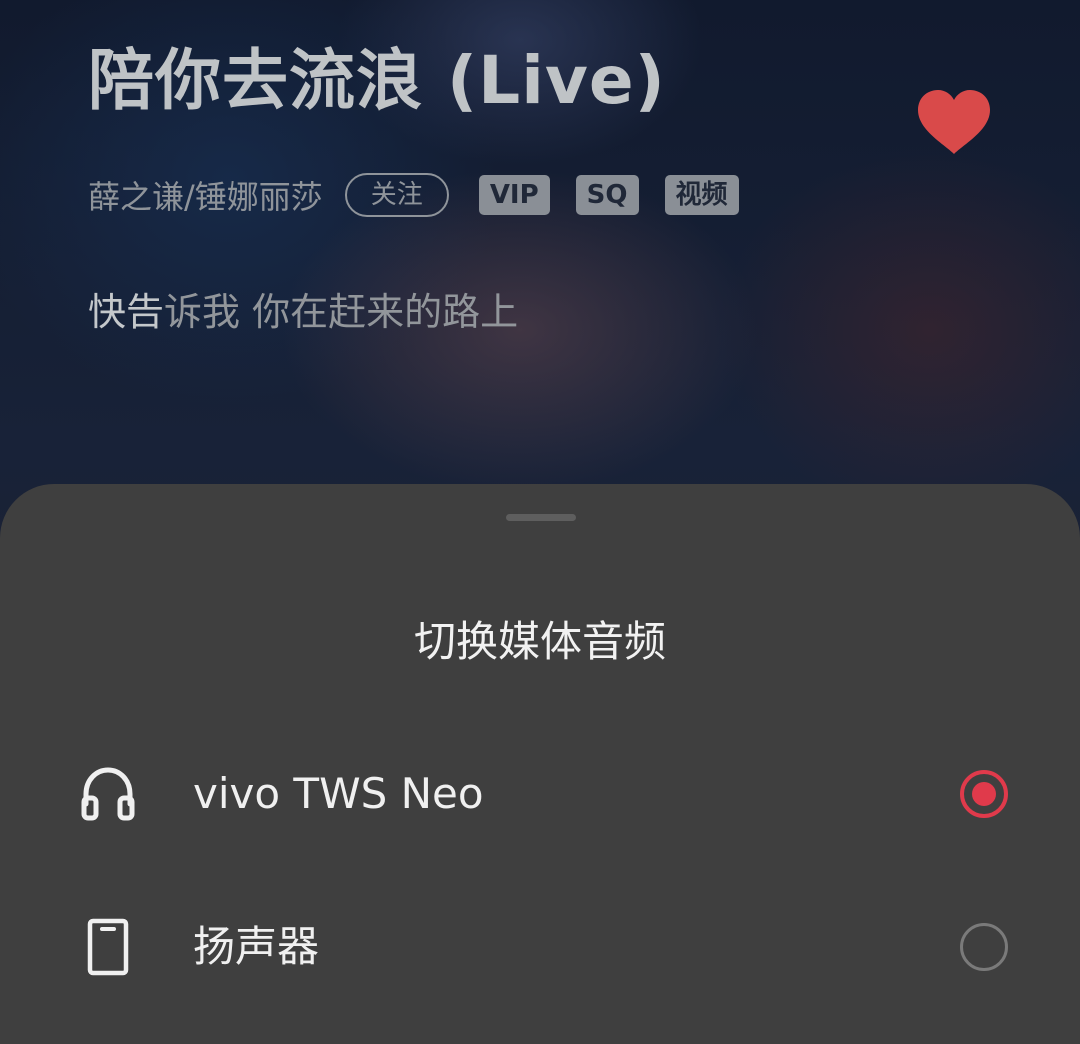 The width and height of the screenshot is (1080, 1044). Describe the element at coordinates (540, 947) in the screenshot. I see `device-row-speaker: 扬声器` at that location.